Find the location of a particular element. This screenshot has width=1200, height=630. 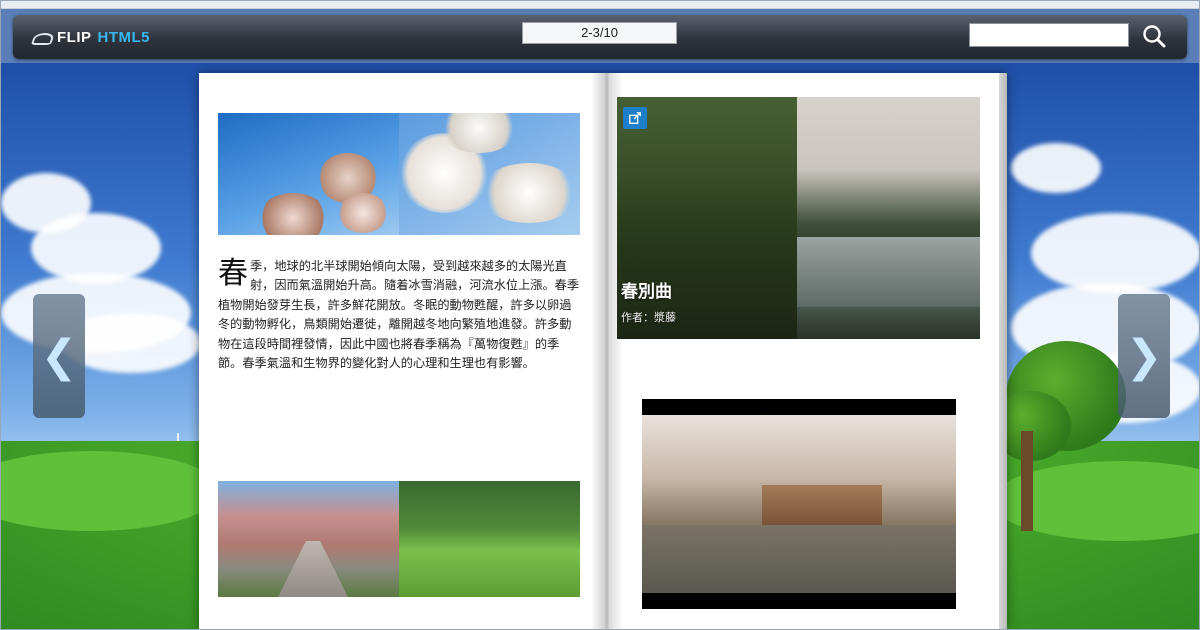

chevron-left-icon: ❮ is located at coordinates (59, 356).